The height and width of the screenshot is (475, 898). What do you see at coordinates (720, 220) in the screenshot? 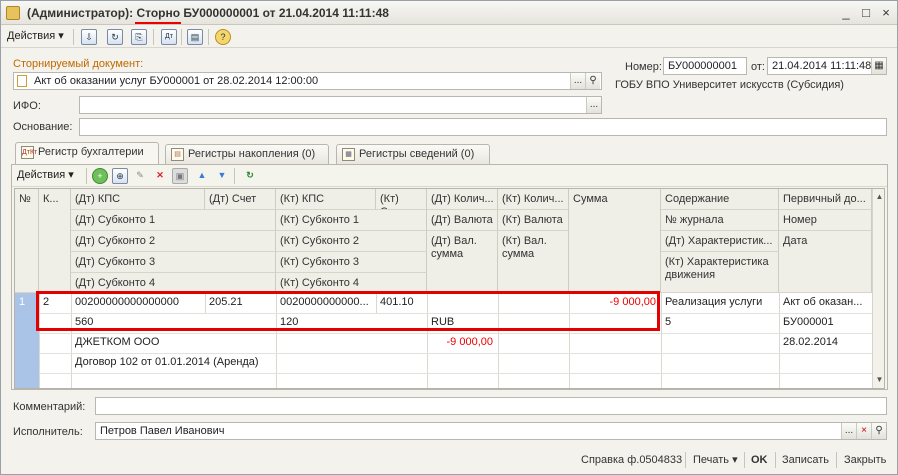
I see `col-header-journal-no: № журнала` at bounding box center [720, 220].